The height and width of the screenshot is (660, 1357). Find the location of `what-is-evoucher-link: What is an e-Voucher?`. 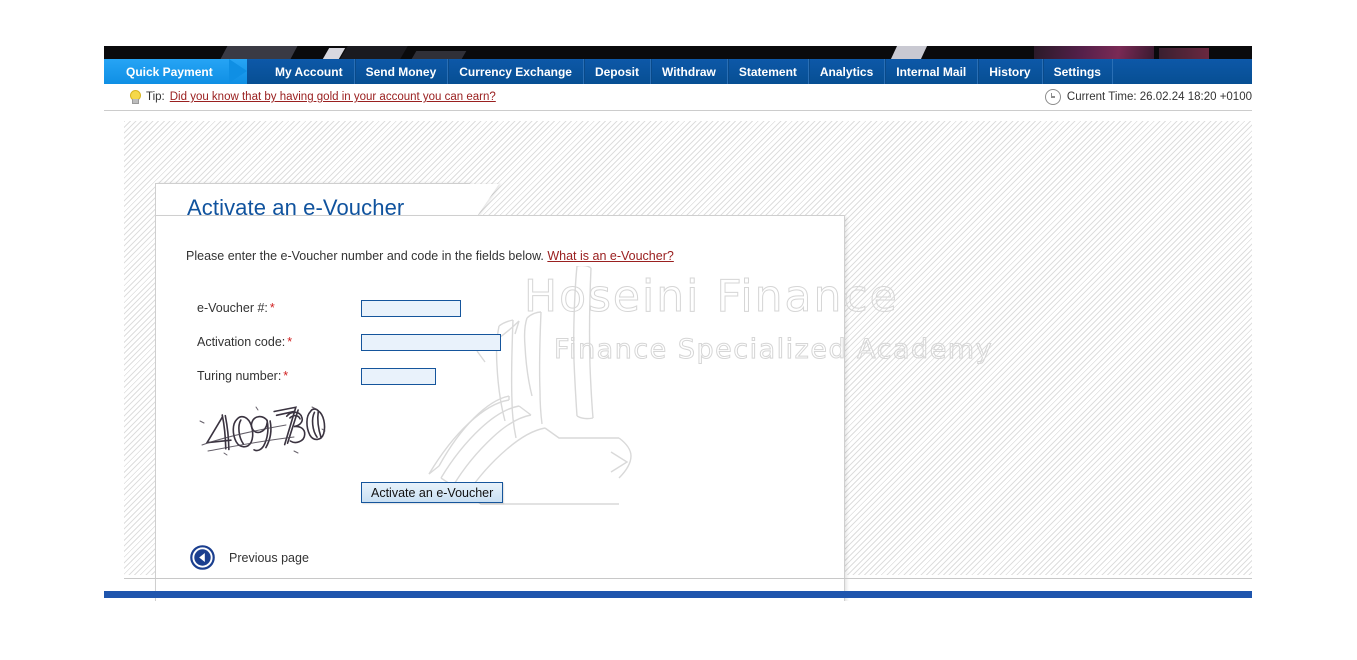

what-is-evoucher-link: What is an e-Voucher? is located at coordinates (610, 256).